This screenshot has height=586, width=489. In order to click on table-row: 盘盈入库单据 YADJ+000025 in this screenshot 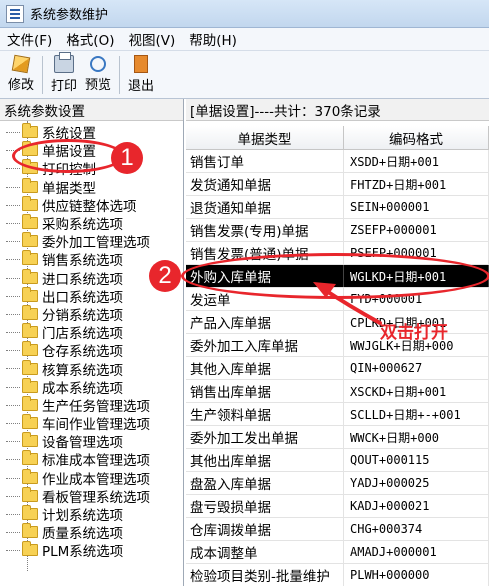, I will do `click(337, 483)`.